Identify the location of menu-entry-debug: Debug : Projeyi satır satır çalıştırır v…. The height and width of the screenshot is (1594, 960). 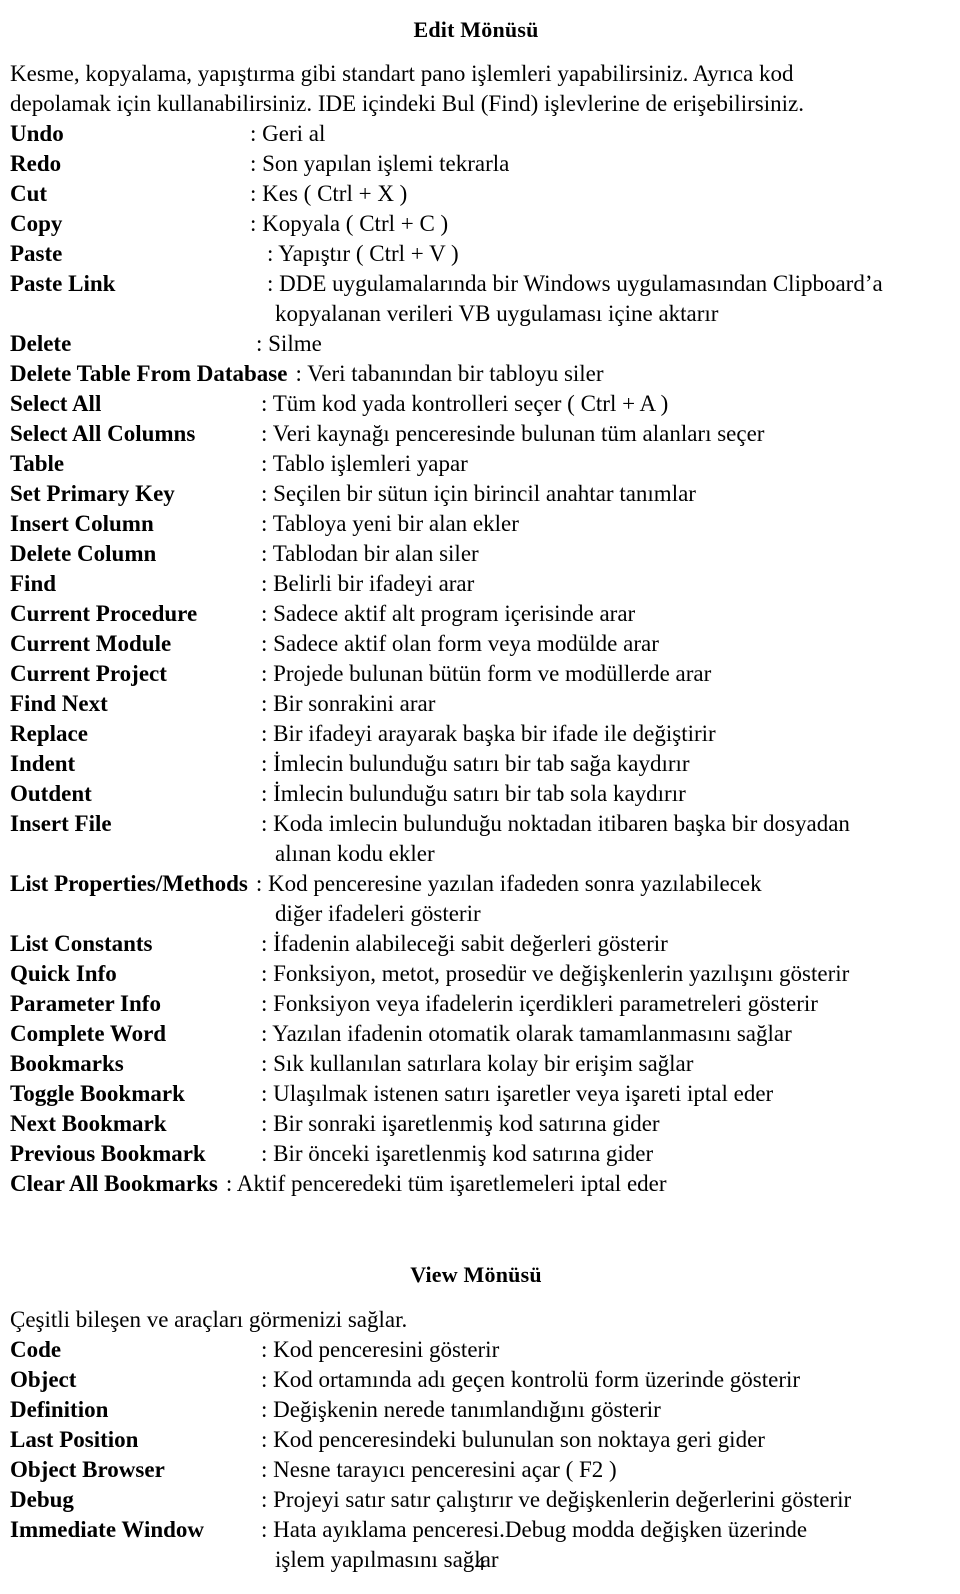
(476, 1500).